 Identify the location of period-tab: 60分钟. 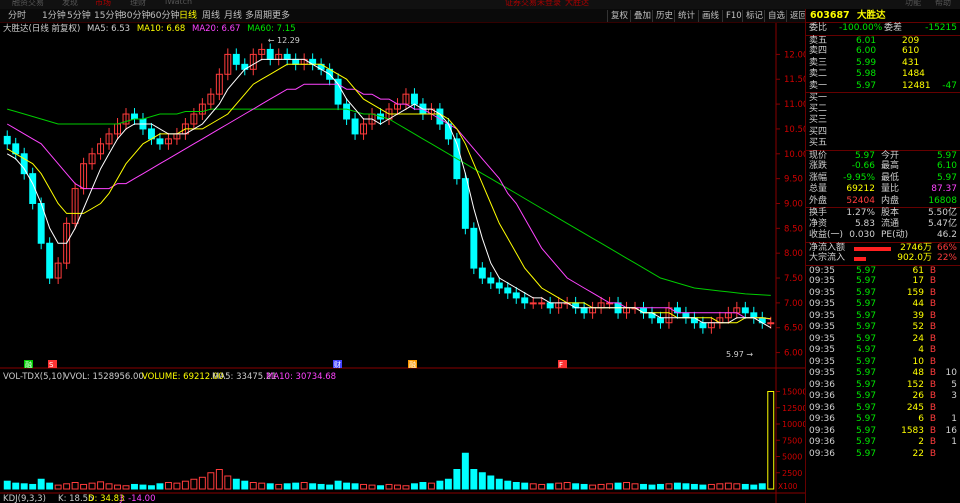
(164, 16).